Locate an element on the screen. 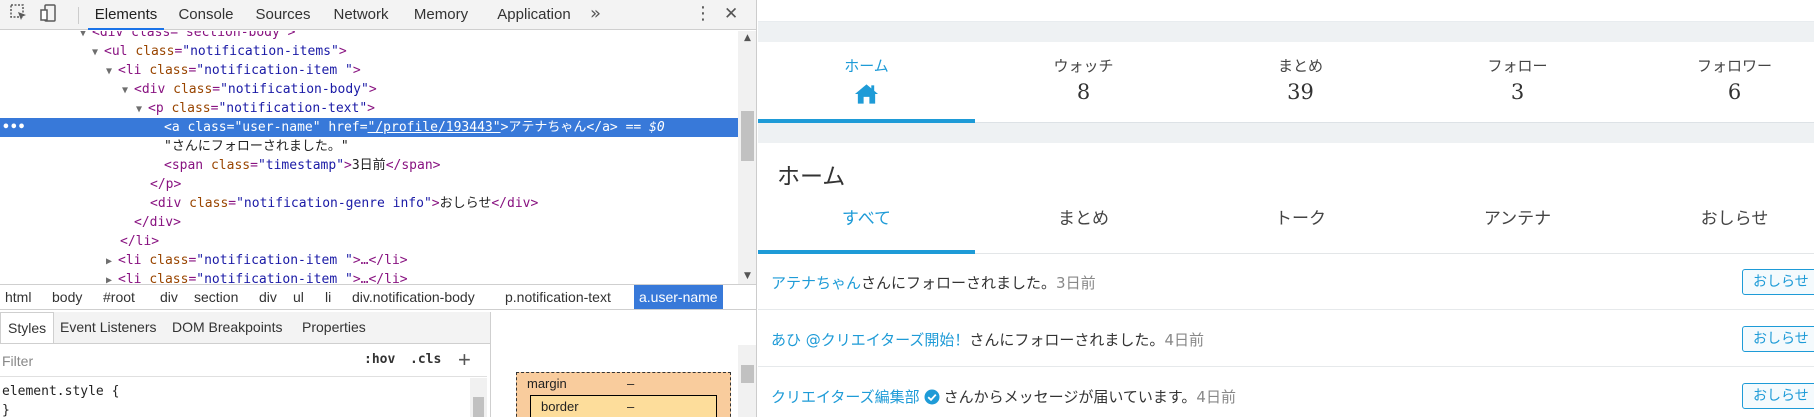 The width and height of the screenshot is (1814, 417). page-title: ホーム is located at coordinates (811, 177).